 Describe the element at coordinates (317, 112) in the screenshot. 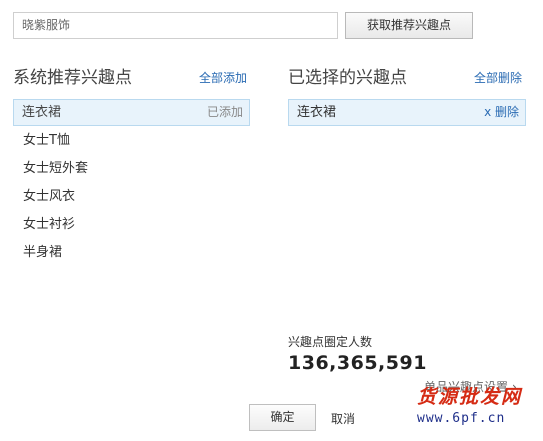

I see `selected-item-label: 连衣裙` at that location.